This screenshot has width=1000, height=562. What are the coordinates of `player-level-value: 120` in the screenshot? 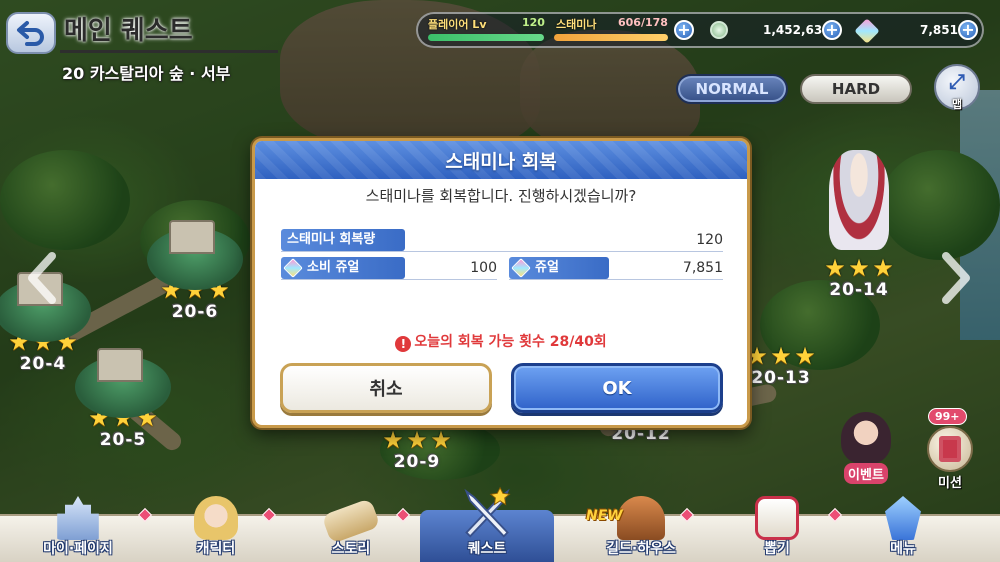 It's located at (533, 22).